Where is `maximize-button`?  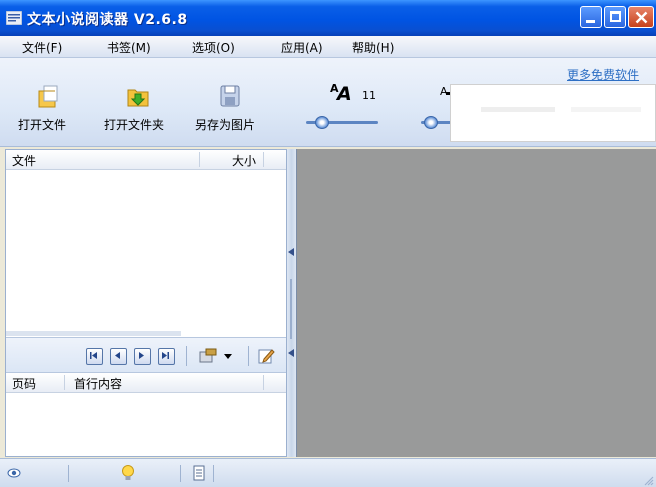 maximize-button is located at coordinates (615, 17).